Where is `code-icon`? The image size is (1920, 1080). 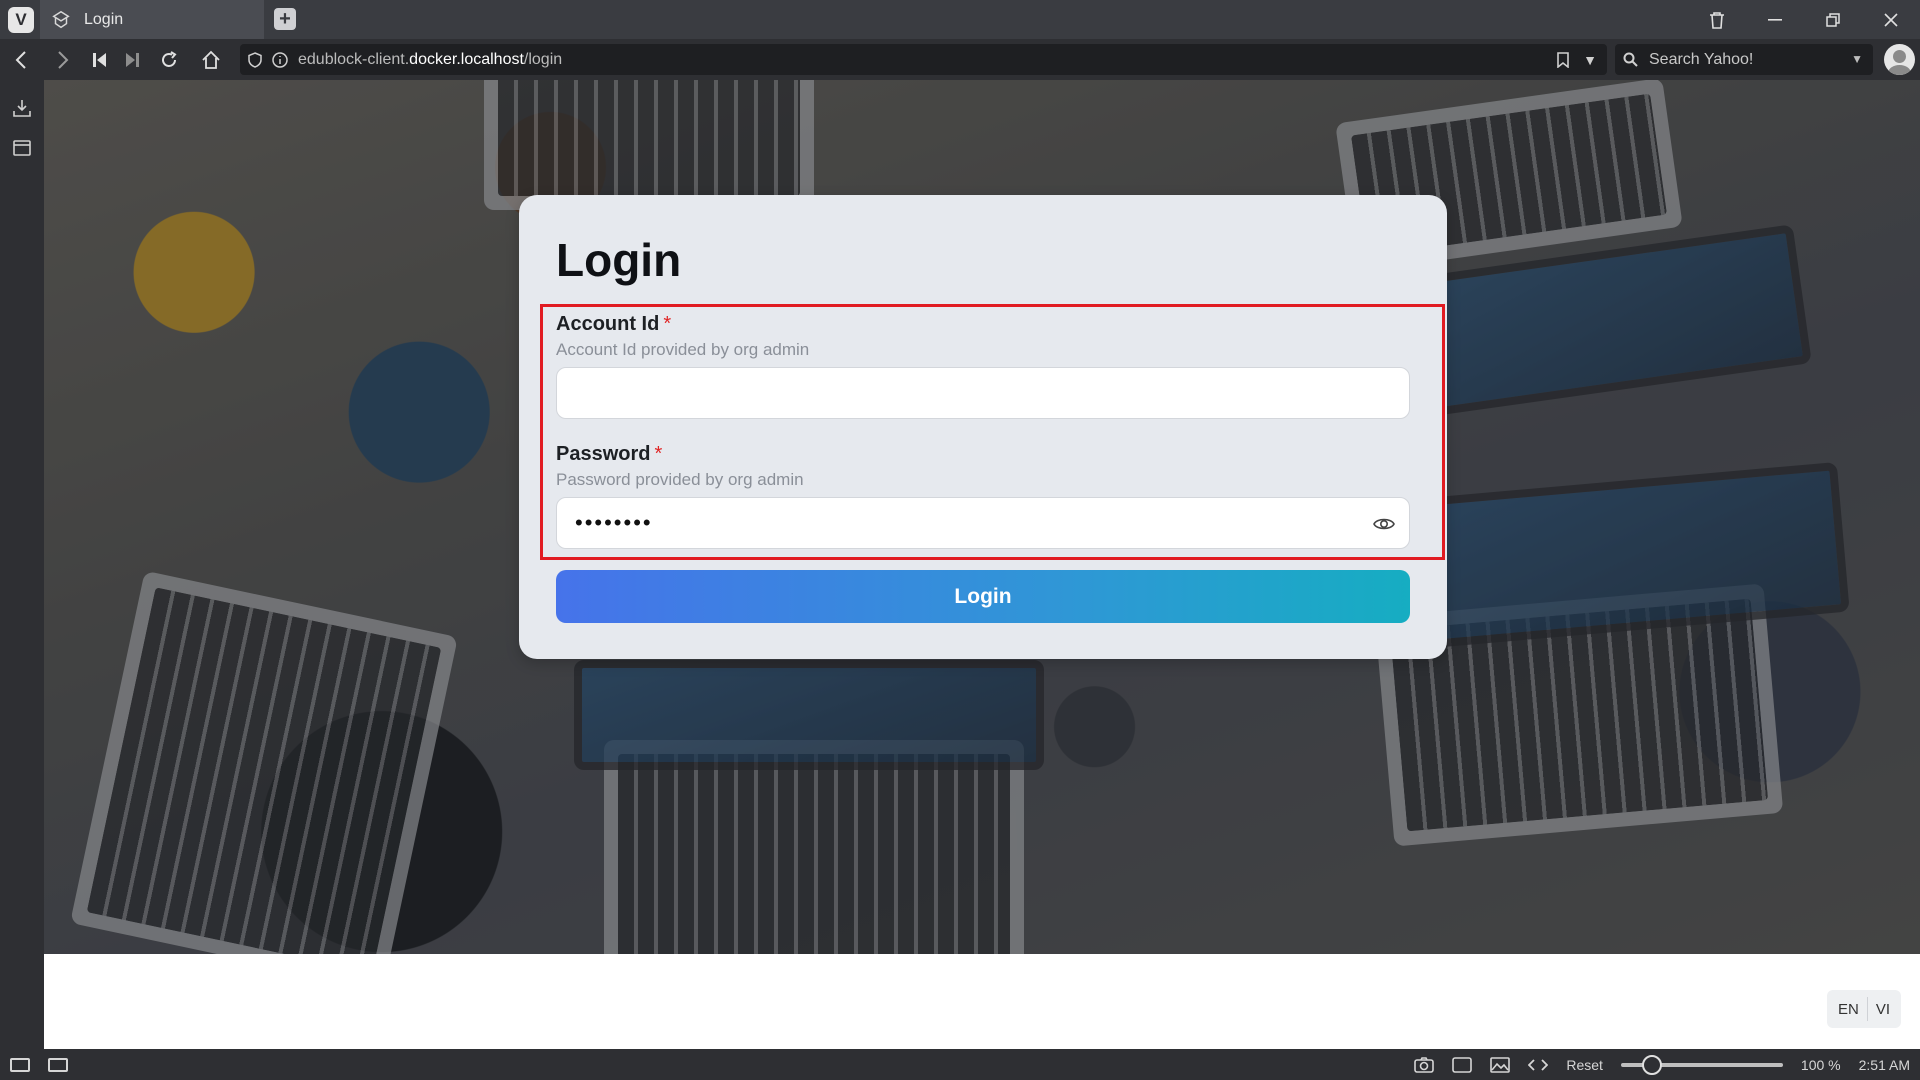 code-icon is located at coordinates (1538, 1065).